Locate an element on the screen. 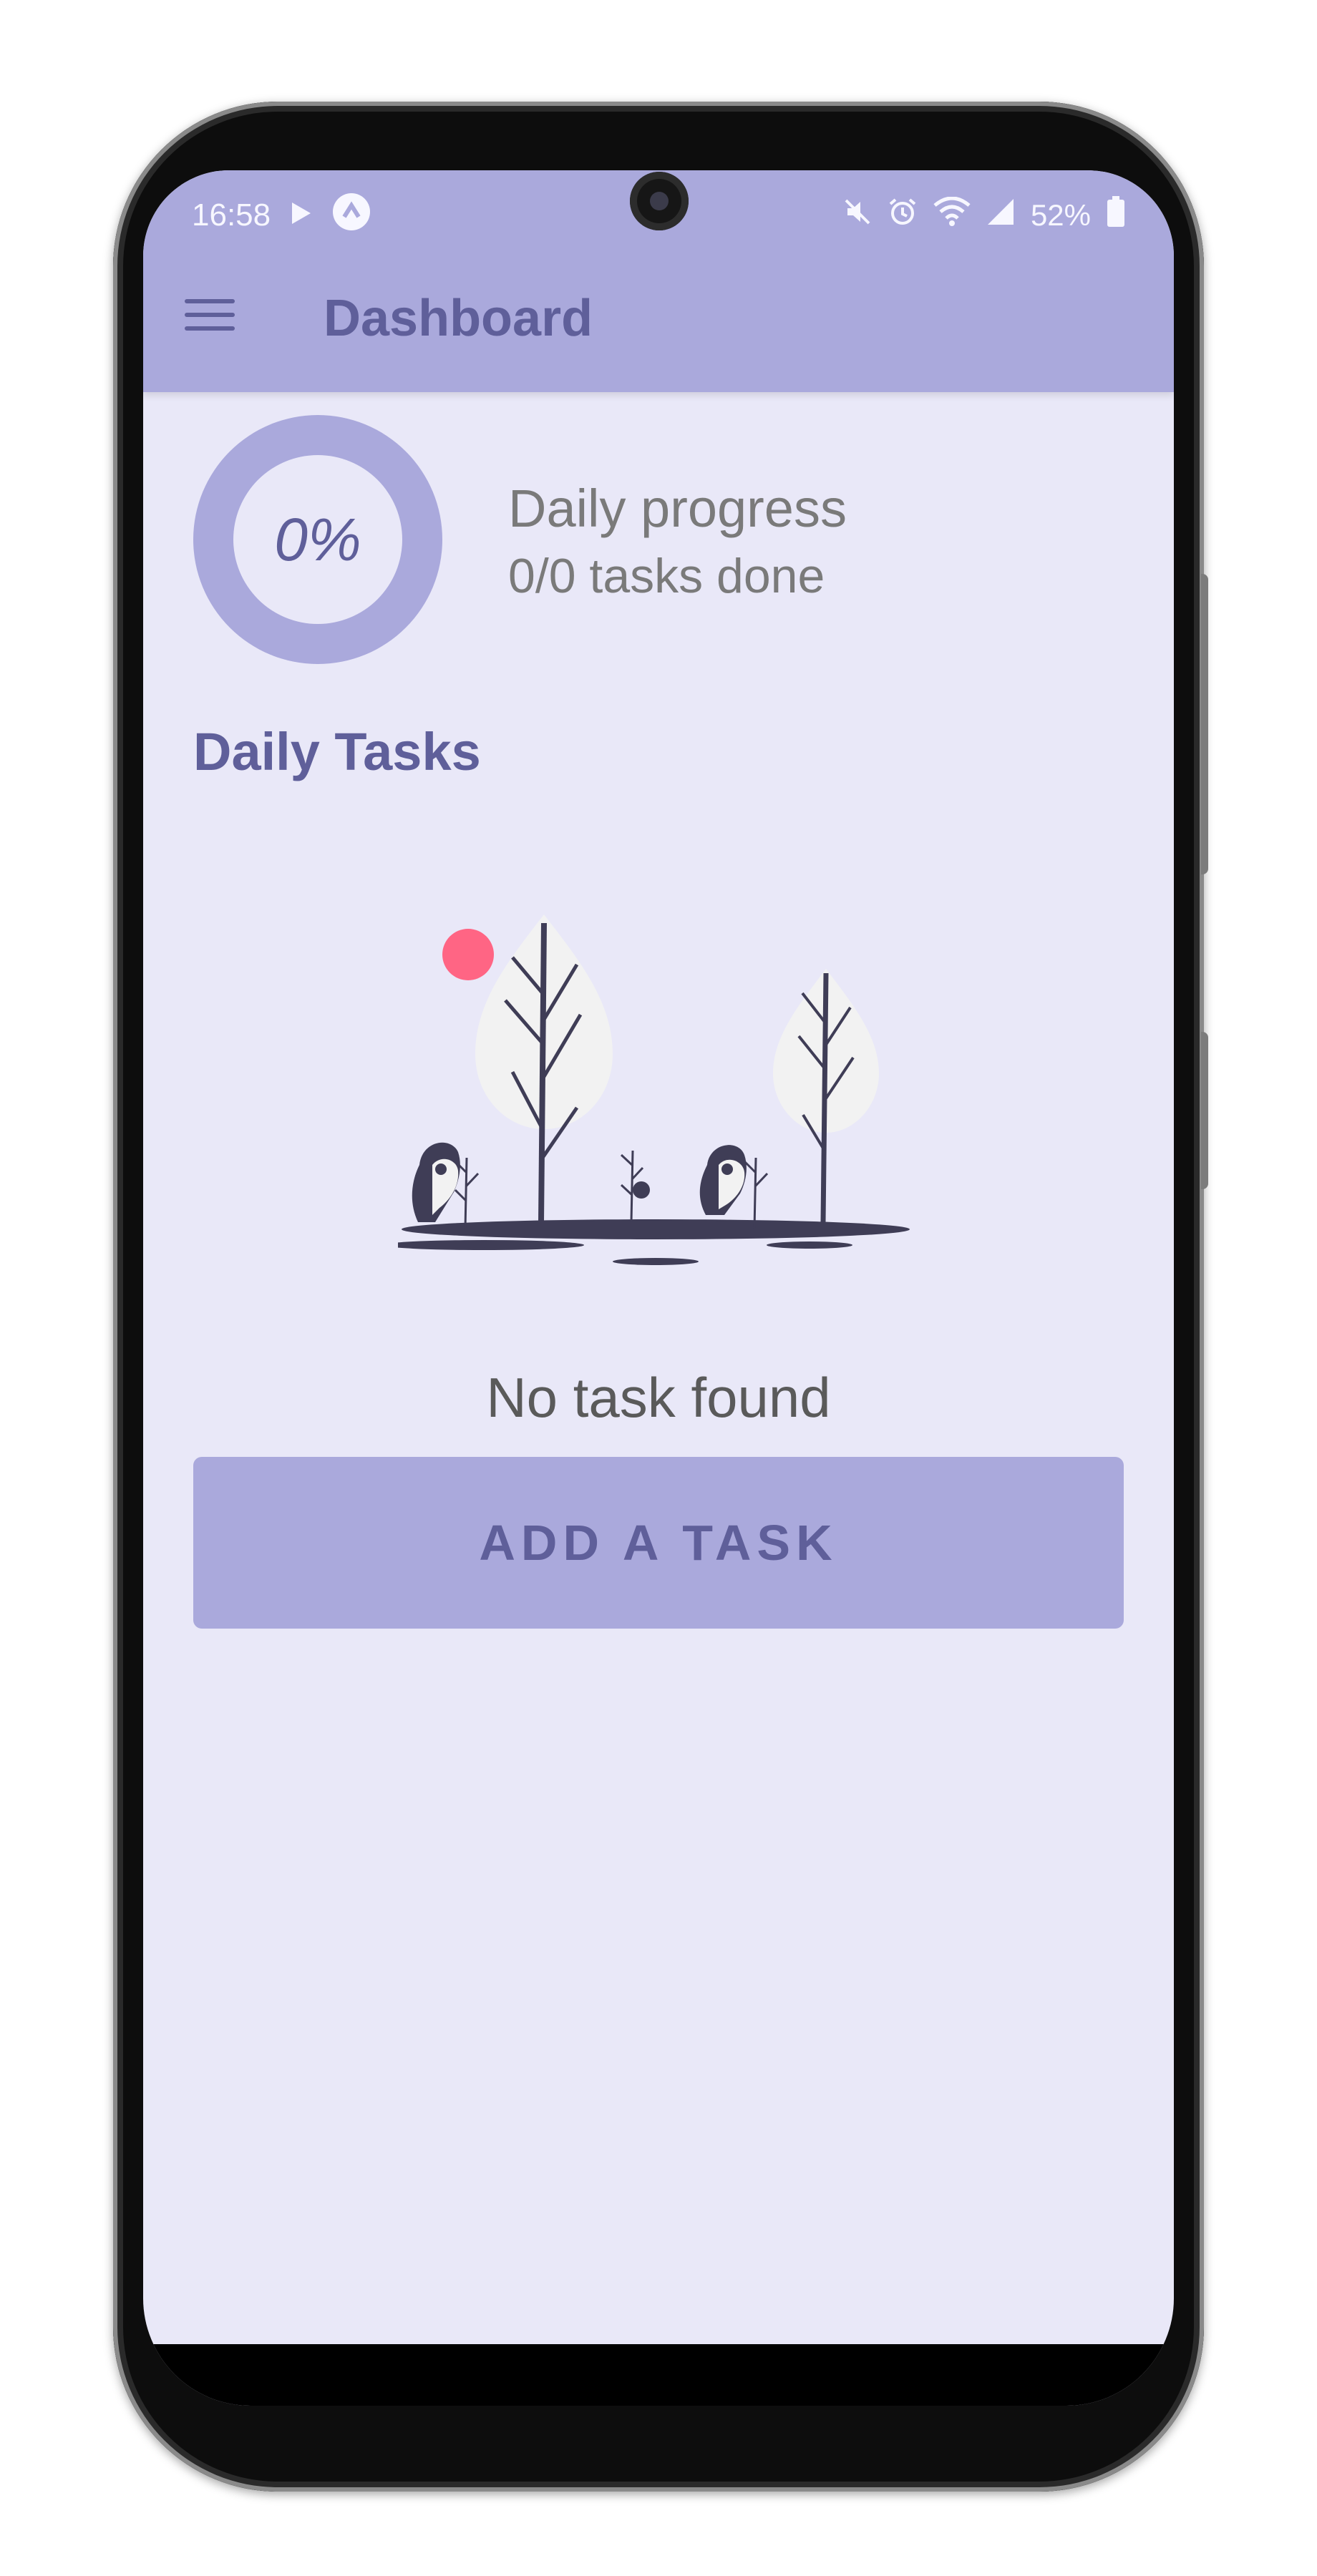 Image resolution: width=1317 pixels, height=2576 pixels. battery-icon is located at coordinates (1116, 215).